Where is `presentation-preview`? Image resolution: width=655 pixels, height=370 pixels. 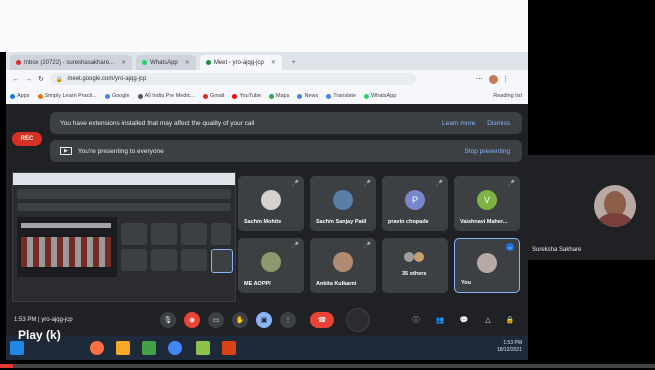 presentation-preview is located at coordinates (124, 237).